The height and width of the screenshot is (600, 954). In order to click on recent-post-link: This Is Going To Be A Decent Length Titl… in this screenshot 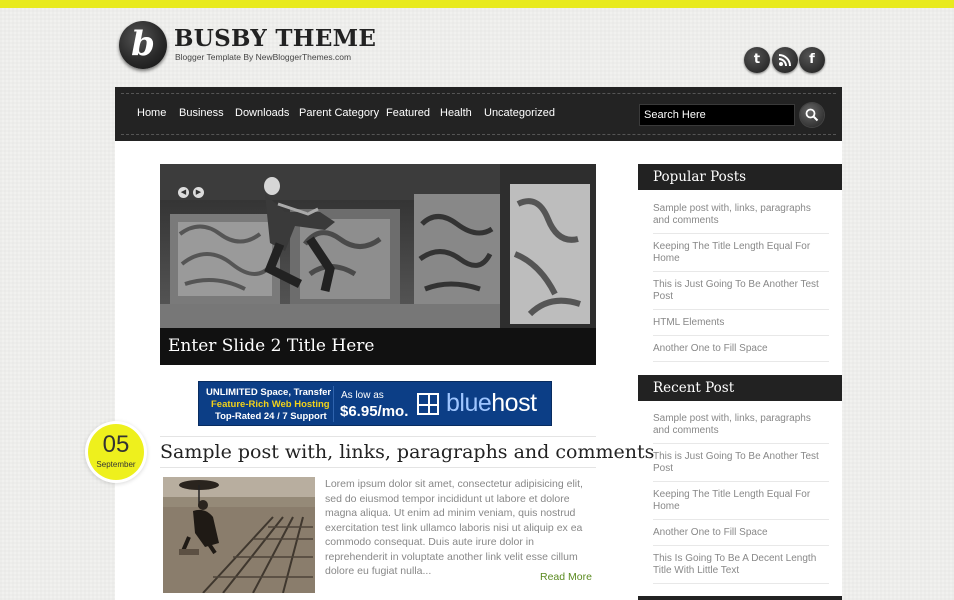, I will do `click(741, 565)`.